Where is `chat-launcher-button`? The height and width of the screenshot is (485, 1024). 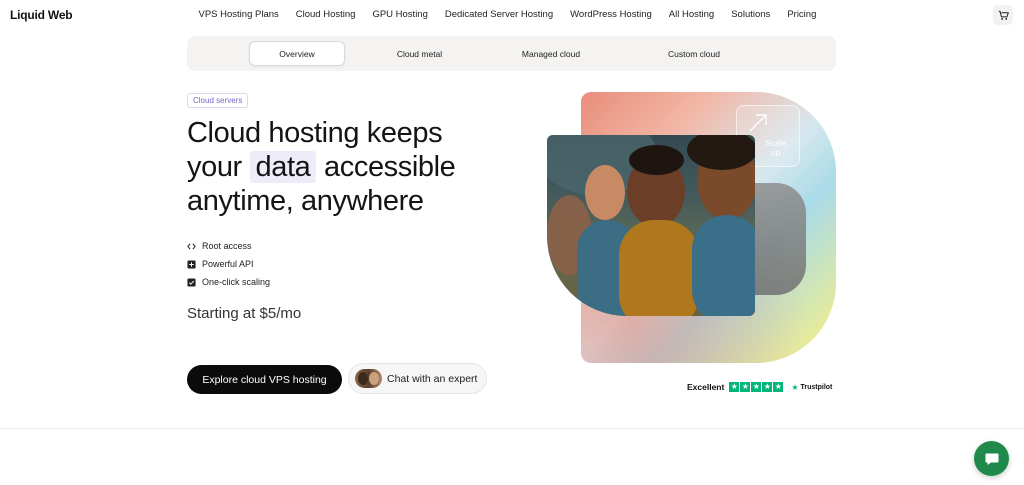
chat-launcher-button is located at coordinates (991, 458).